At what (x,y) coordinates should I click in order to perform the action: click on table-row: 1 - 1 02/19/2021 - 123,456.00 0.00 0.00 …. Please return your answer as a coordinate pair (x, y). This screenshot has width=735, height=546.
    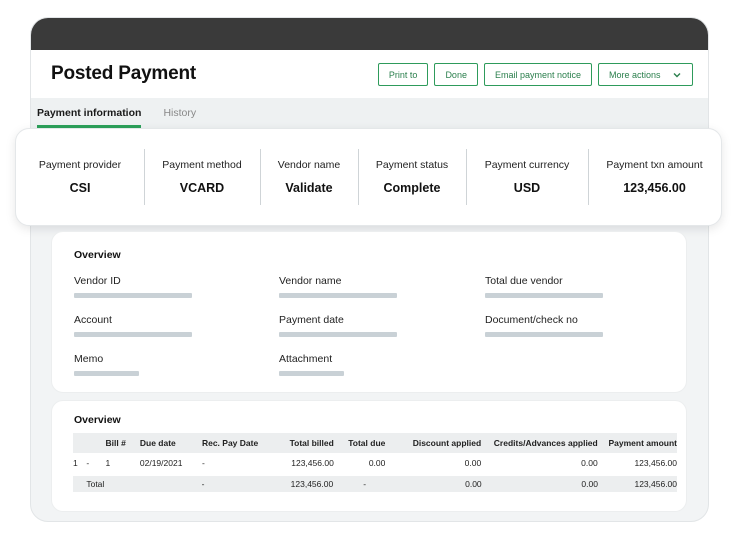
    Looking at the image, I should click on (375, 463).